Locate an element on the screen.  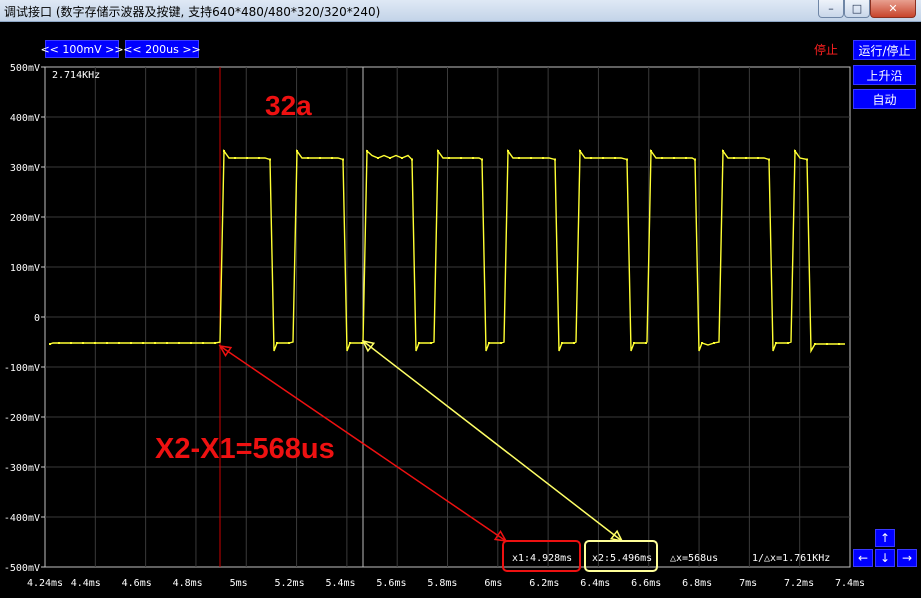
x-tick-label: 5.8ms is located at coordinates (442, 583).